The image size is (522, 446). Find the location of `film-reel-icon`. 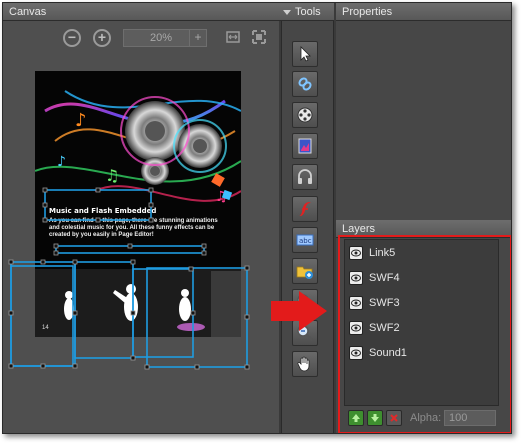

film-reel-icon is located at coordinates (305, 115).